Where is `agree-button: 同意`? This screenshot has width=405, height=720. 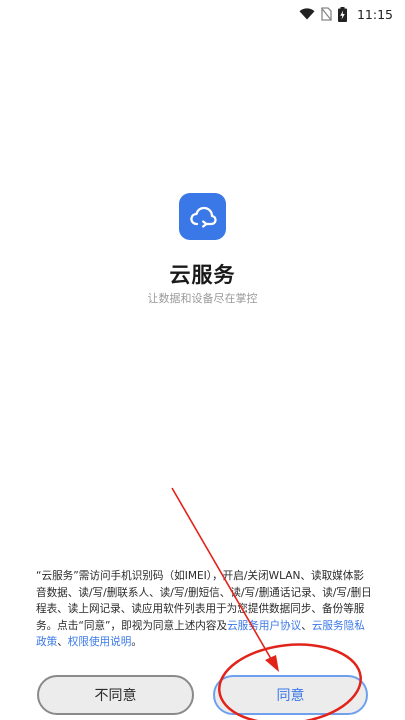 agree-button: 同意 is located at coordinates (290, 695).